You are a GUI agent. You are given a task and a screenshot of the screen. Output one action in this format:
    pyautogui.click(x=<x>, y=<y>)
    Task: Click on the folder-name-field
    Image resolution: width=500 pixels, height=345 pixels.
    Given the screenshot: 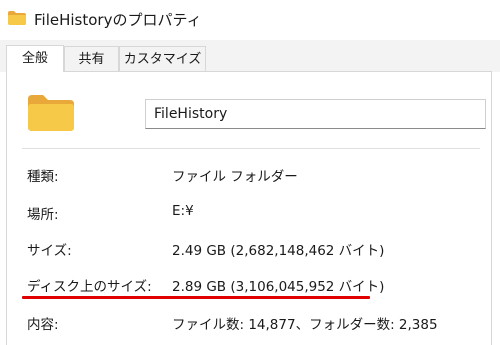 What is the action you would take?
    pyautogui.click(x=315, y=114)
    